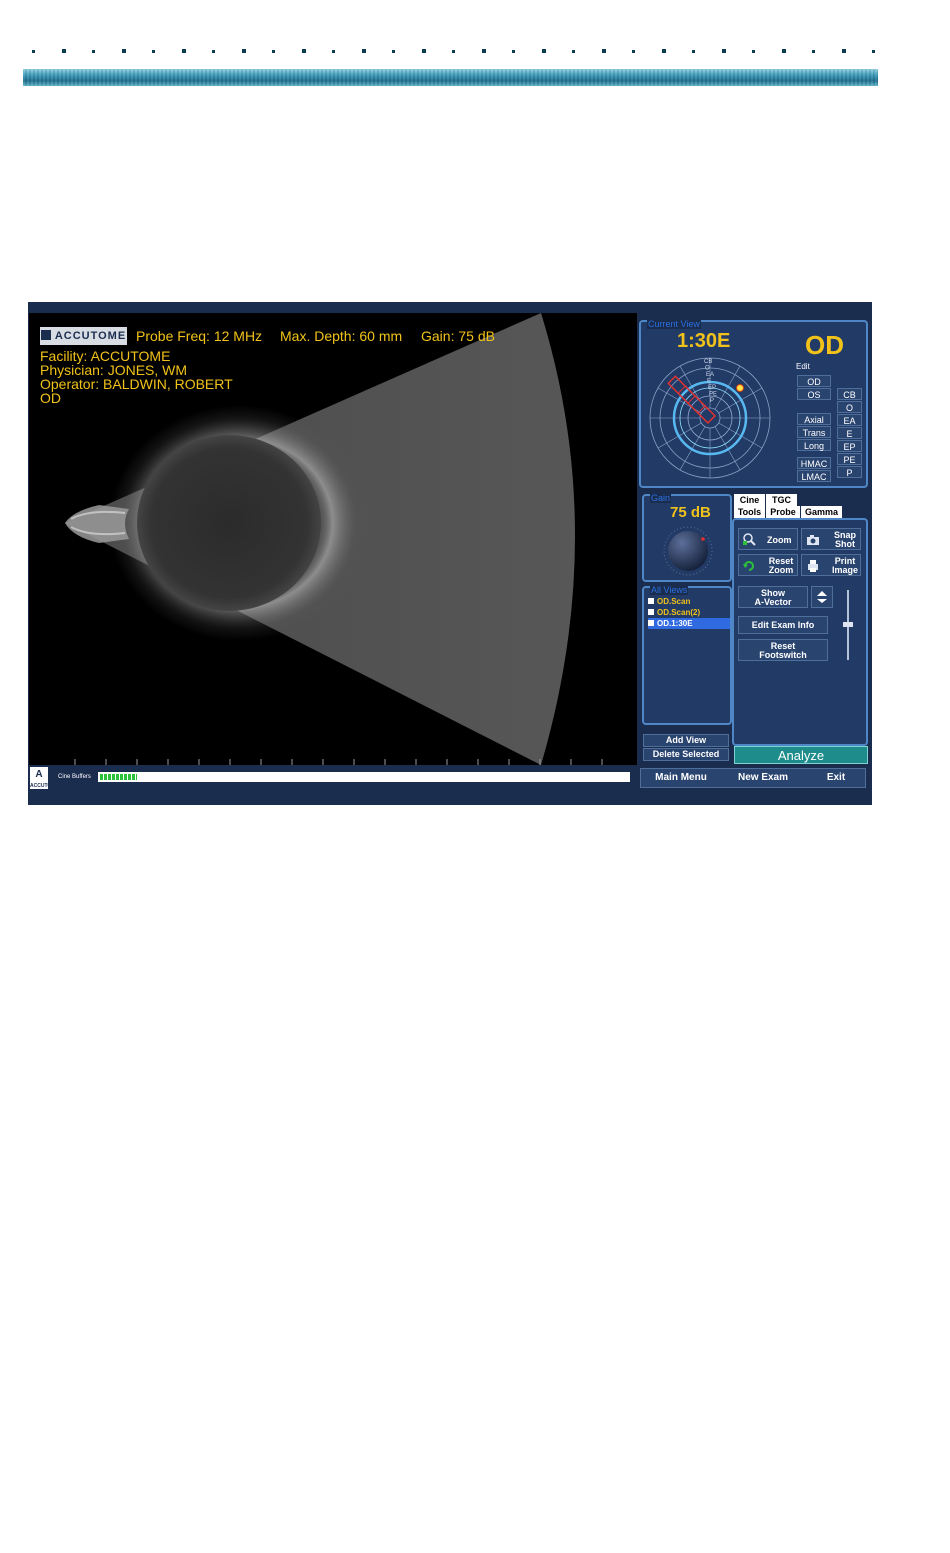 The image size is (950, 1553). What do you see at coordinates (814, 476) in the screenshot?
I see `lmac-button: LMAC` at bounding box center [814, 476].